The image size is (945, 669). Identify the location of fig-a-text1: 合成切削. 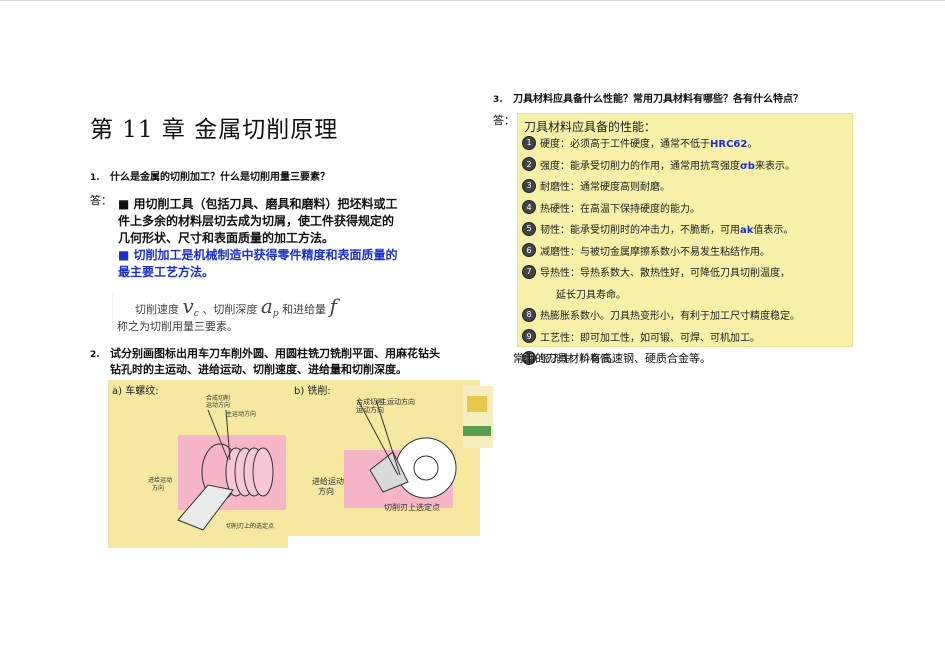
(218, 398).